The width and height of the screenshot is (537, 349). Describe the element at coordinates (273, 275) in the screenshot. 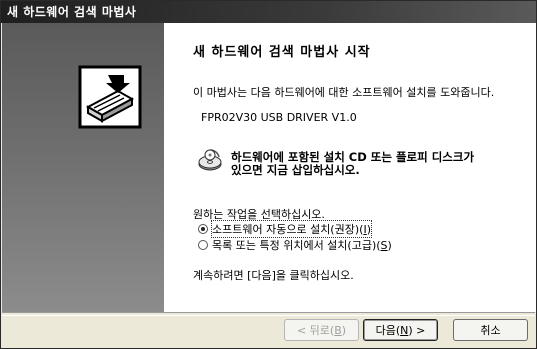

I see `continue-message: 계속하려면 [다음]을 클릭하십시오.` at that location.